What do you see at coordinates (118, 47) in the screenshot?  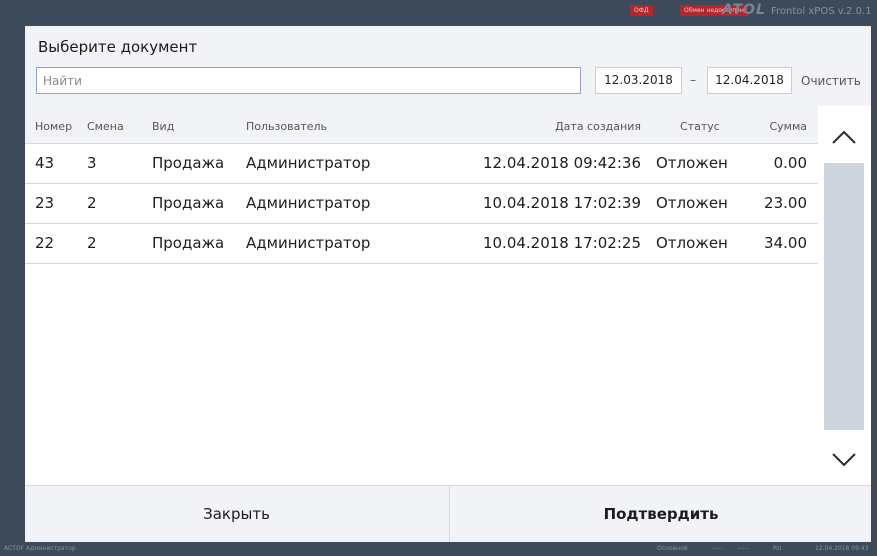 I see `dialog-title: Выберите документ` at bounding box center [118, 47].